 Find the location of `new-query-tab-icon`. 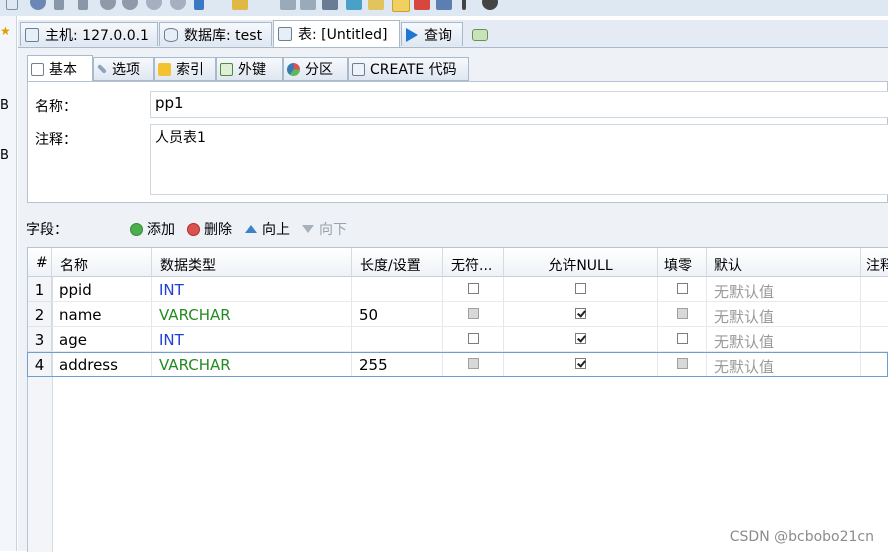

new-query-tab-icon is located at coordinates (480, 35).